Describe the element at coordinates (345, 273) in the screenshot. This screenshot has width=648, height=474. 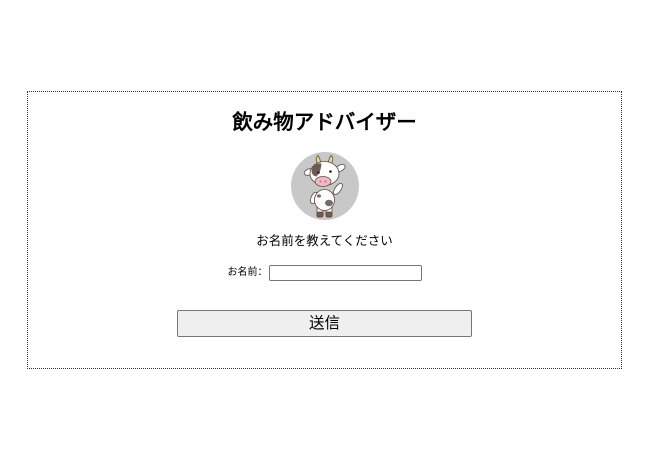
I see `name-input` at that location.